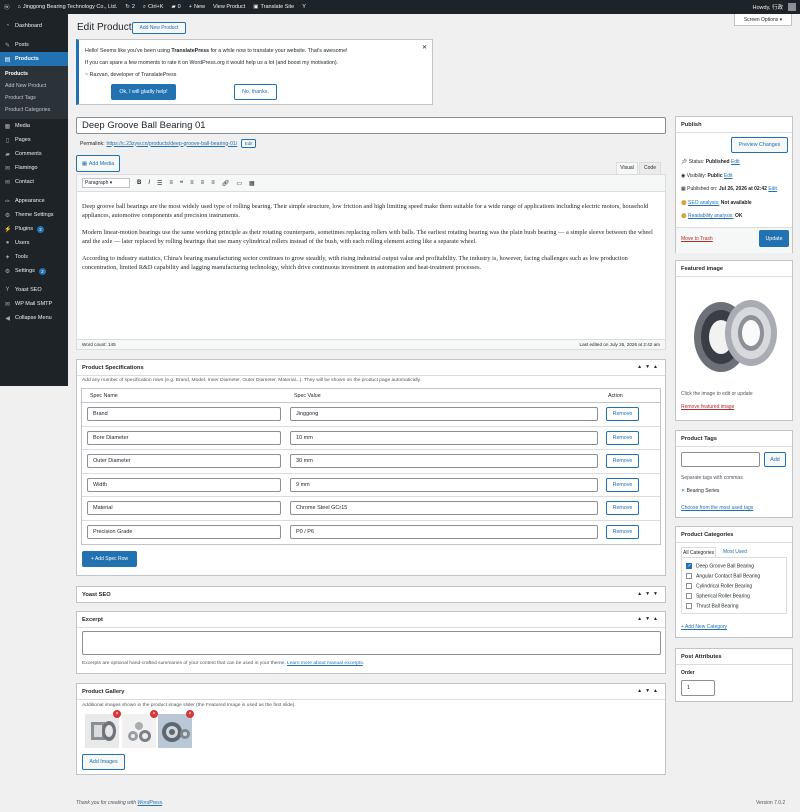 The height and width of the screenshot is (812, 800). Describe the element at coordinates (371, 643) in the screenshot. I see `excerpt-textarea` at that location.